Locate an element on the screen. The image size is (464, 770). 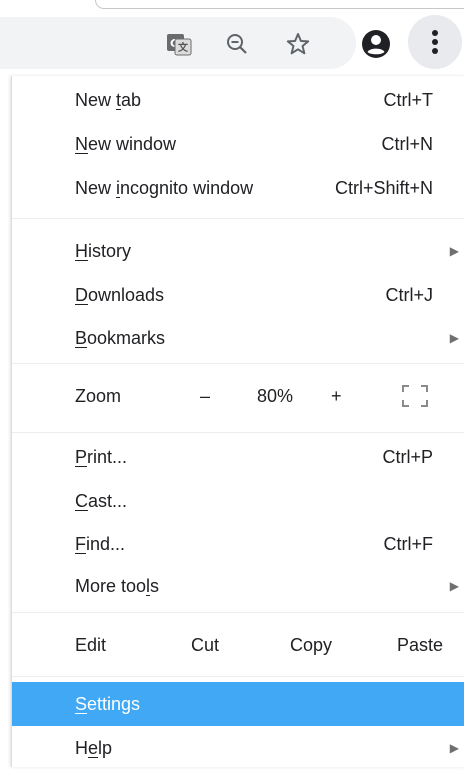
menu-item-label: New window is located at coordinates (126, 144).